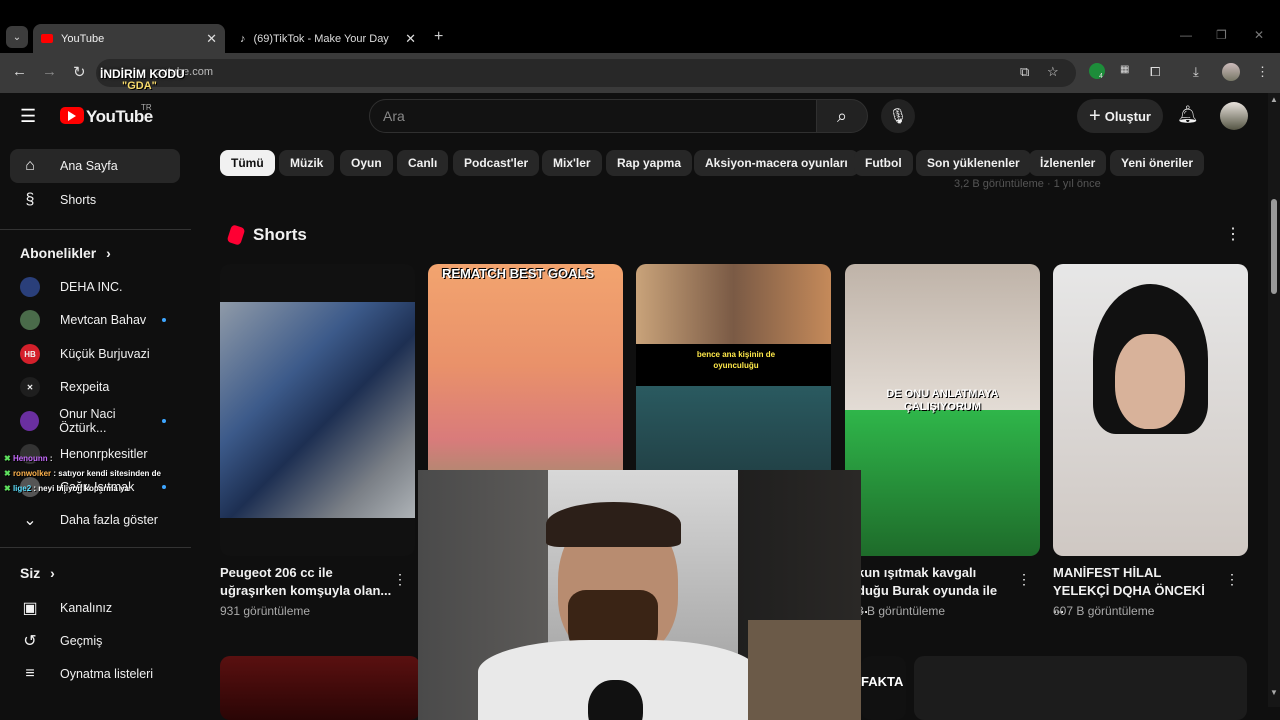 The height and width of the screenshot is (720, 1280). What do you see at coordinates (85, 387) in the screenshot?
I see `channel-name: Rexpeita` at bounding box center [85, 387].